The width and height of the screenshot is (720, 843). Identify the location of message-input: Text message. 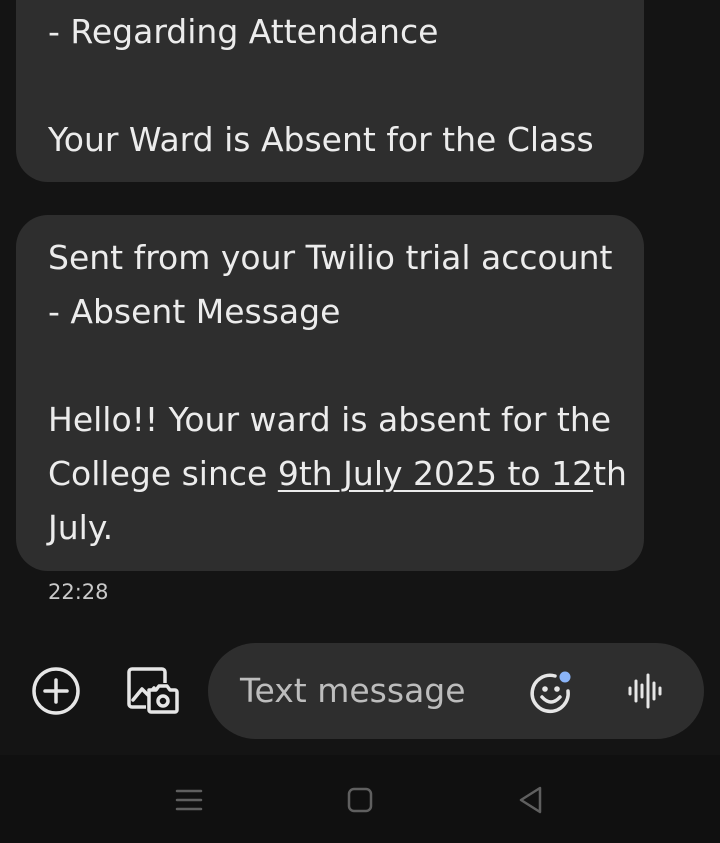
(456, 691).